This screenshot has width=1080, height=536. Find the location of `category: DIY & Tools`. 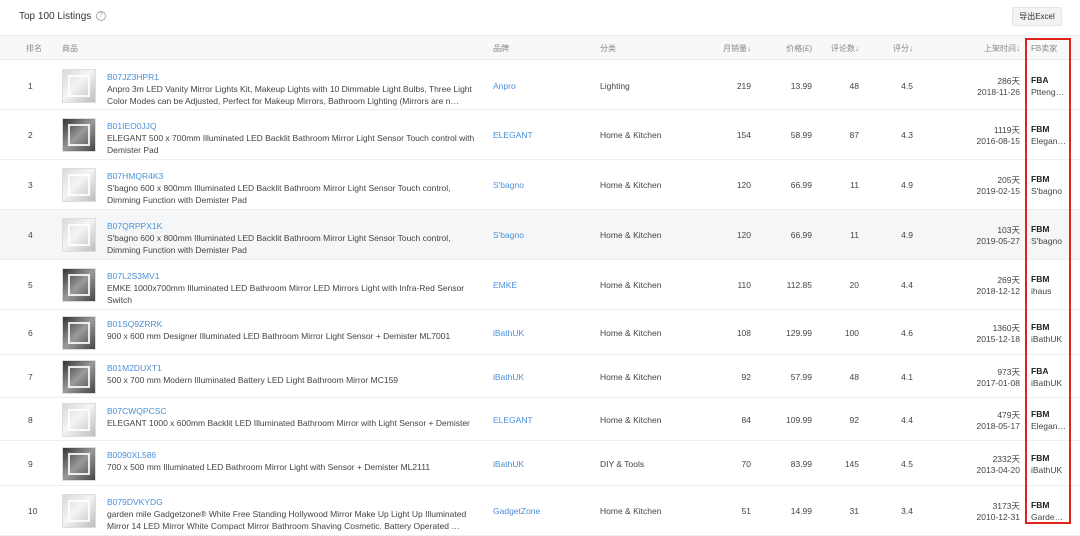

category: DIY & Tools is located at coordinates (622, 464).